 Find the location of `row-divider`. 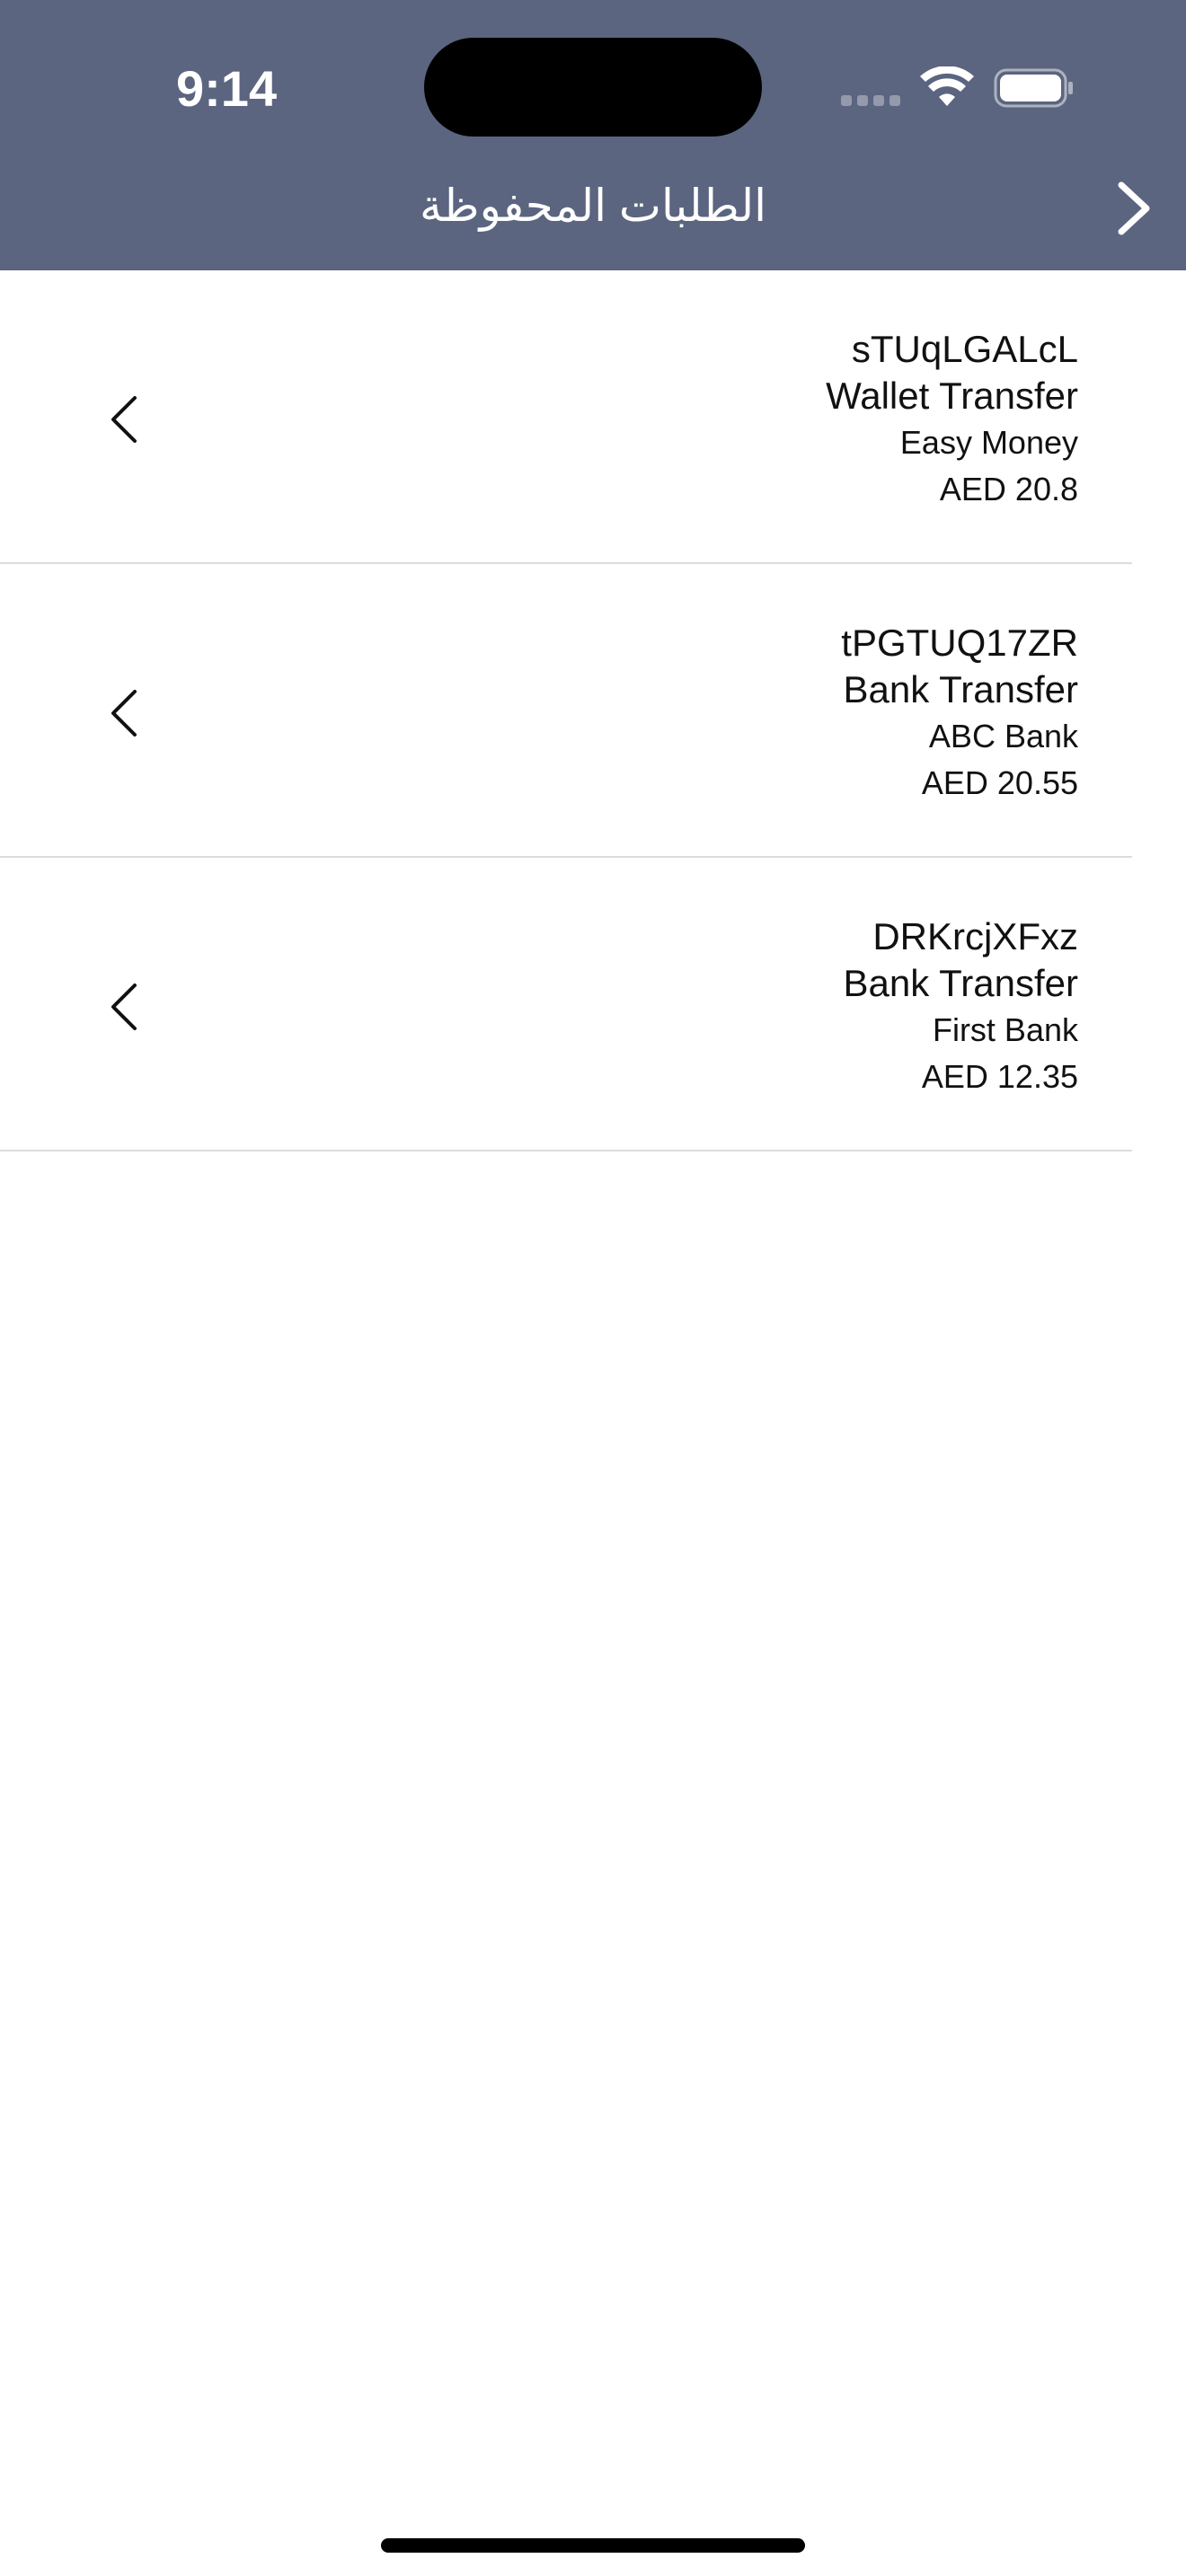

row-divider is located at coordinates (566, 1150).